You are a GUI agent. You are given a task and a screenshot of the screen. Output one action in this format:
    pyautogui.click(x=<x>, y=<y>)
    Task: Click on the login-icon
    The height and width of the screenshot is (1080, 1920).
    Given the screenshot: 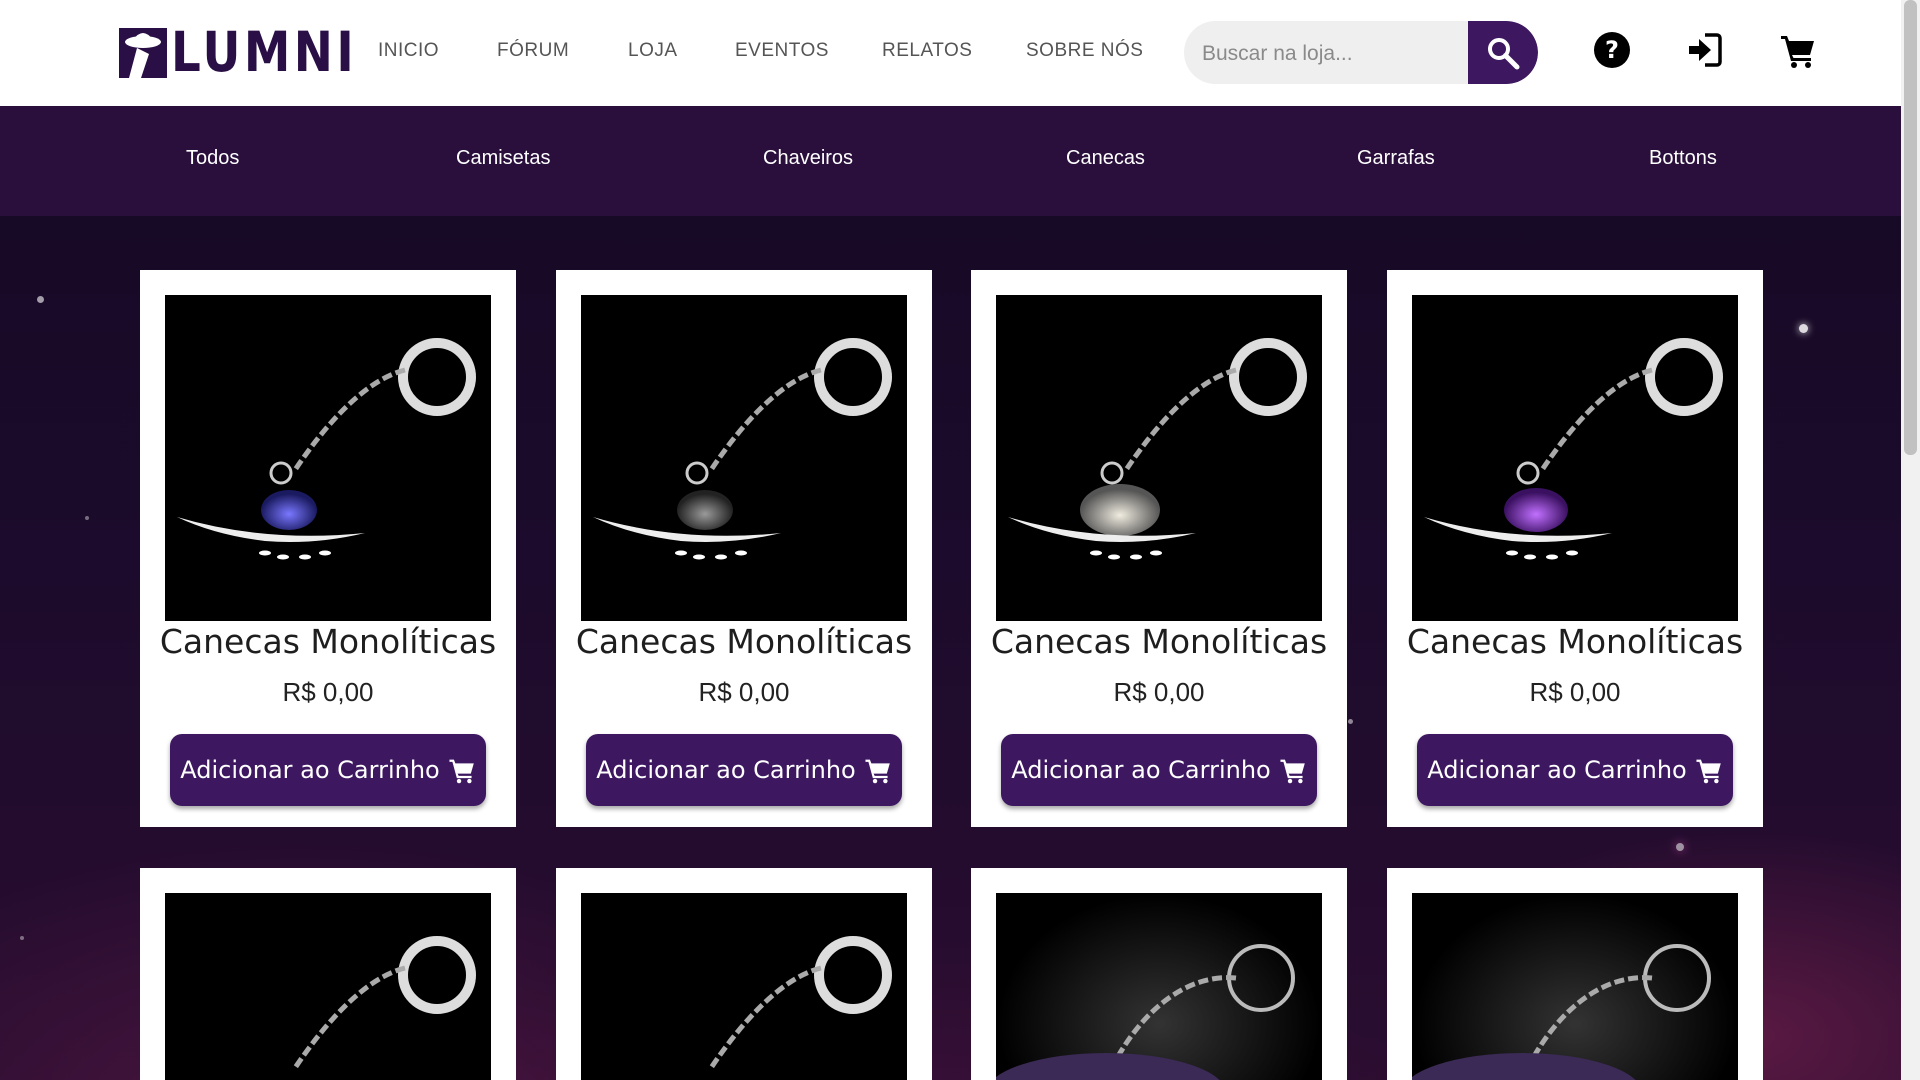 What is the action you would take?
    pyautogui.click(x=1705, y=50)
    